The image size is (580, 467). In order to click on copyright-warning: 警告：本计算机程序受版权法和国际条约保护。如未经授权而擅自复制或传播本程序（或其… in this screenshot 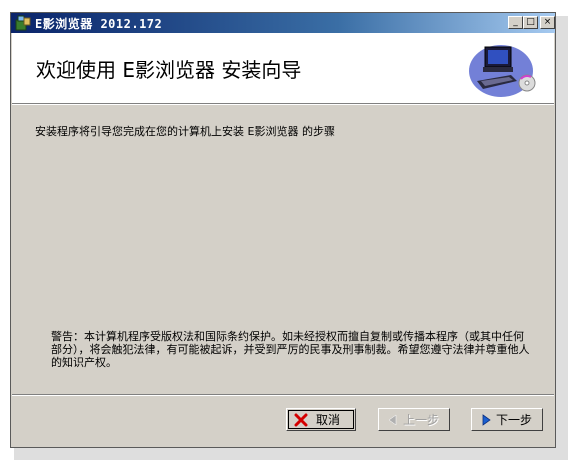, I will do `click(290, 349)`.